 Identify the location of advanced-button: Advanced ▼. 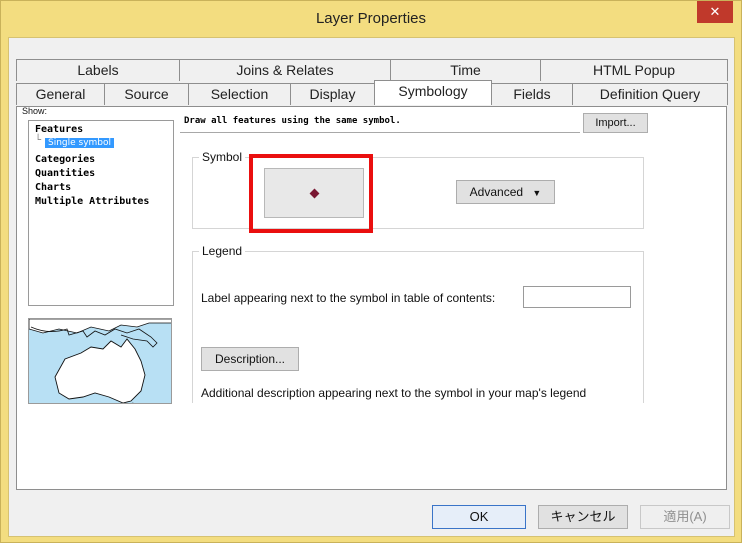
(505, 192).